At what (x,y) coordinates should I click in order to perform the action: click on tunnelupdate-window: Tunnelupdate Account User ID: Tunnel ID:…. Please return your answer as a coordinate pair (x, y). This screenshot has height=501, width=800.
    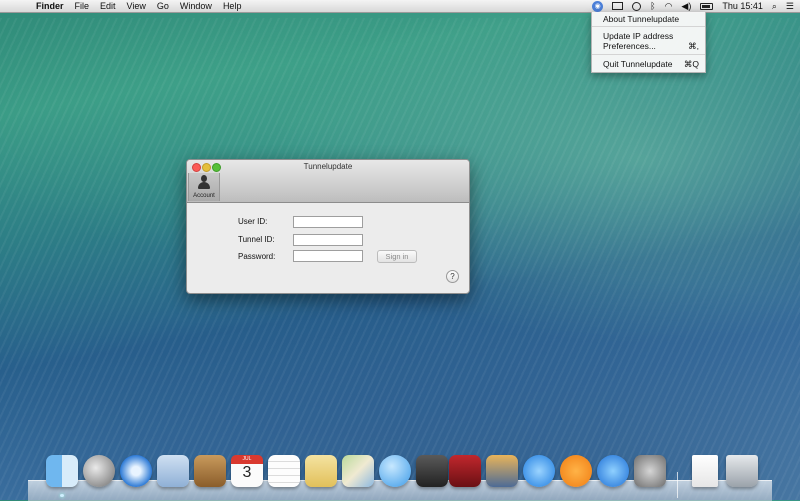
    Looking at the image, I should click on (328, 226).